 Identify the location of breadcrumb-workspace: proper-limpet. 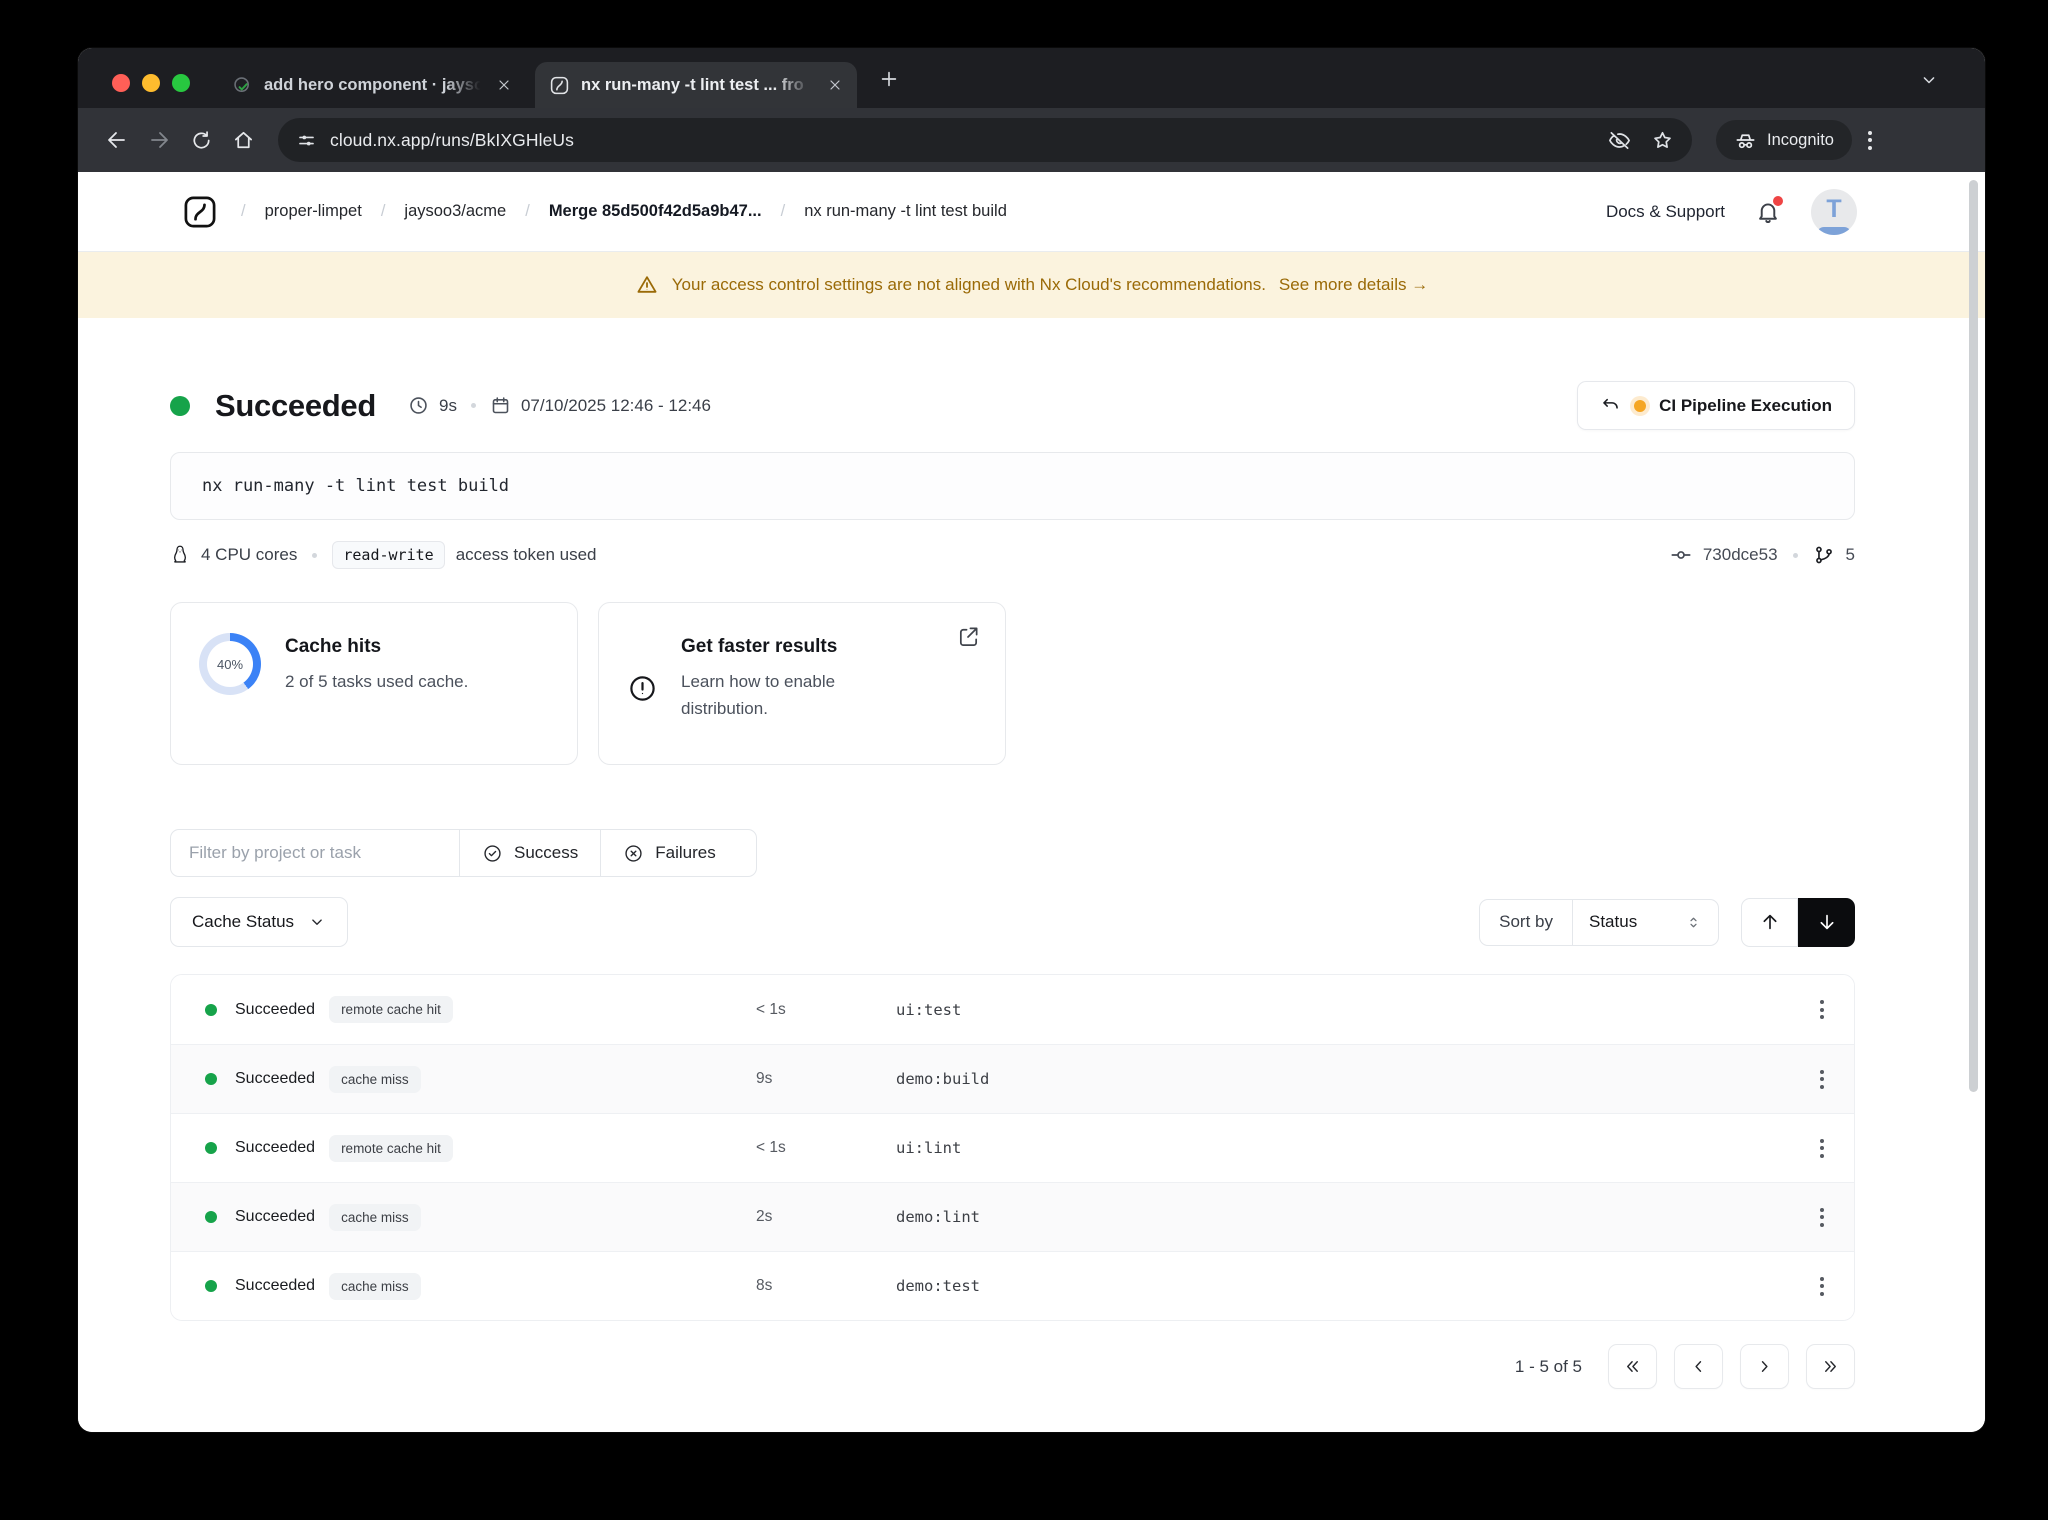
(313, 211).